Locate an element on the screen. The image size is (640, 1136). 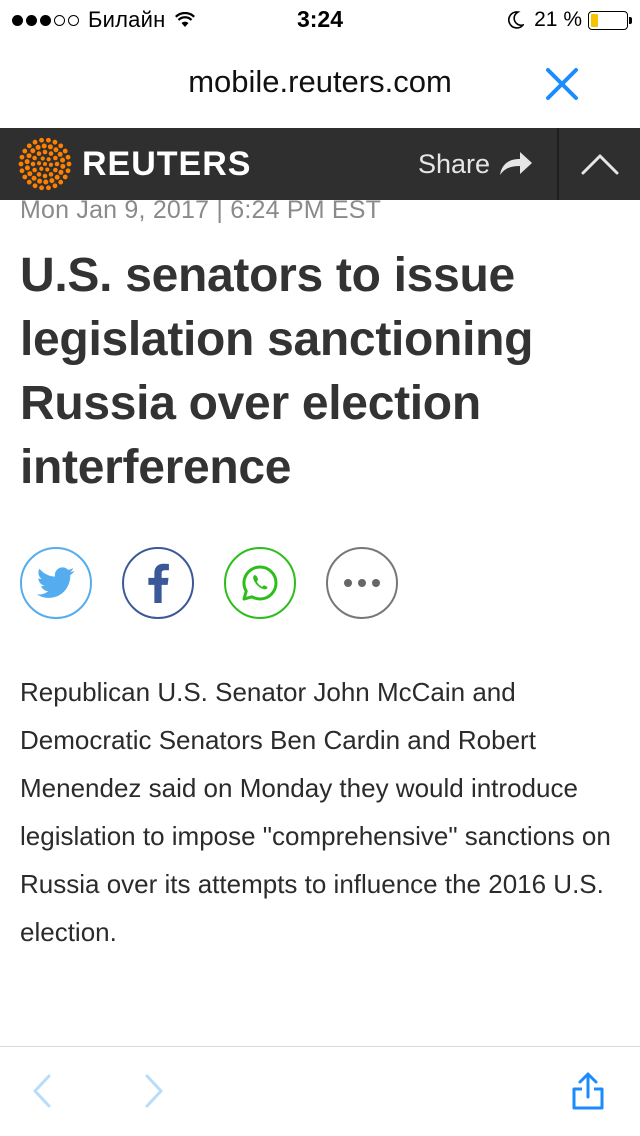
article-dateline: Mon Jan 9, 2017 | 6:24 PM EST is located at coordinates (201, 210).